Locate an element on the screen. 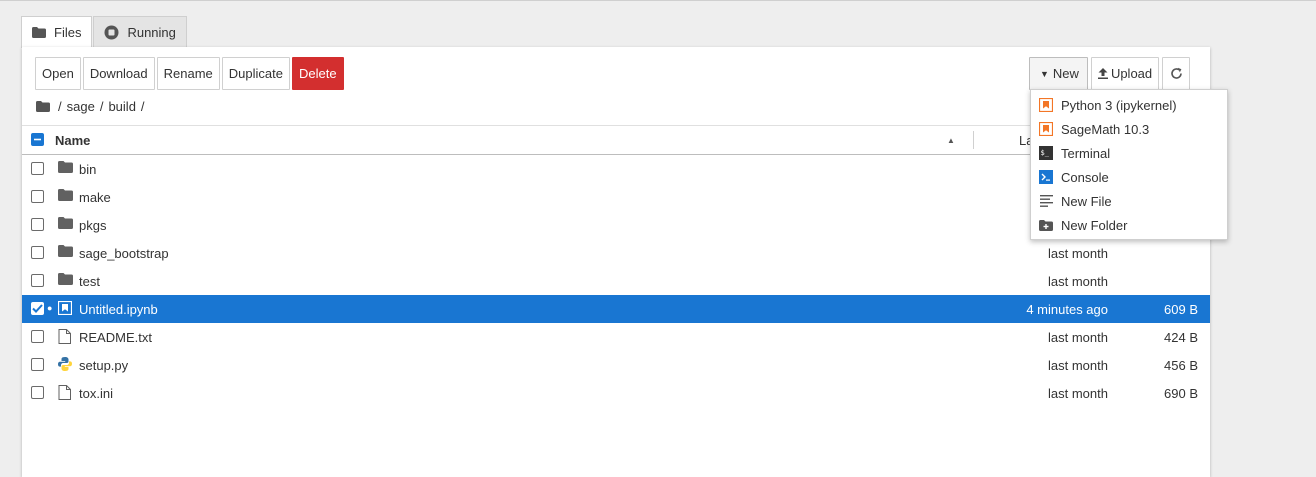  rename-button: Rename is located at coordinates (188, 73).